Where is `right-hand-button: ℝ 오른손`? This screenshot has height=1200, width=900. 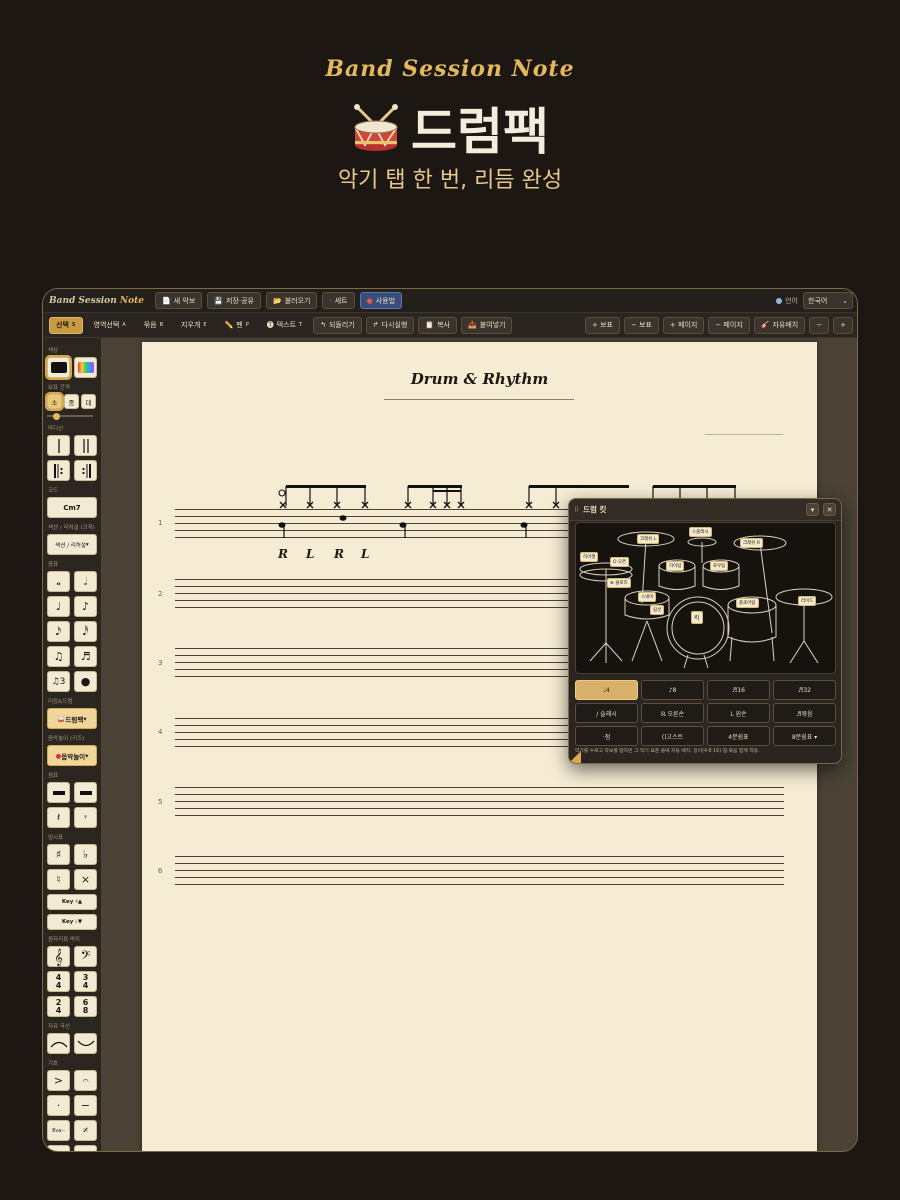
right-hand-button: ℝ 오른손 is located at coordinates (672, 713).